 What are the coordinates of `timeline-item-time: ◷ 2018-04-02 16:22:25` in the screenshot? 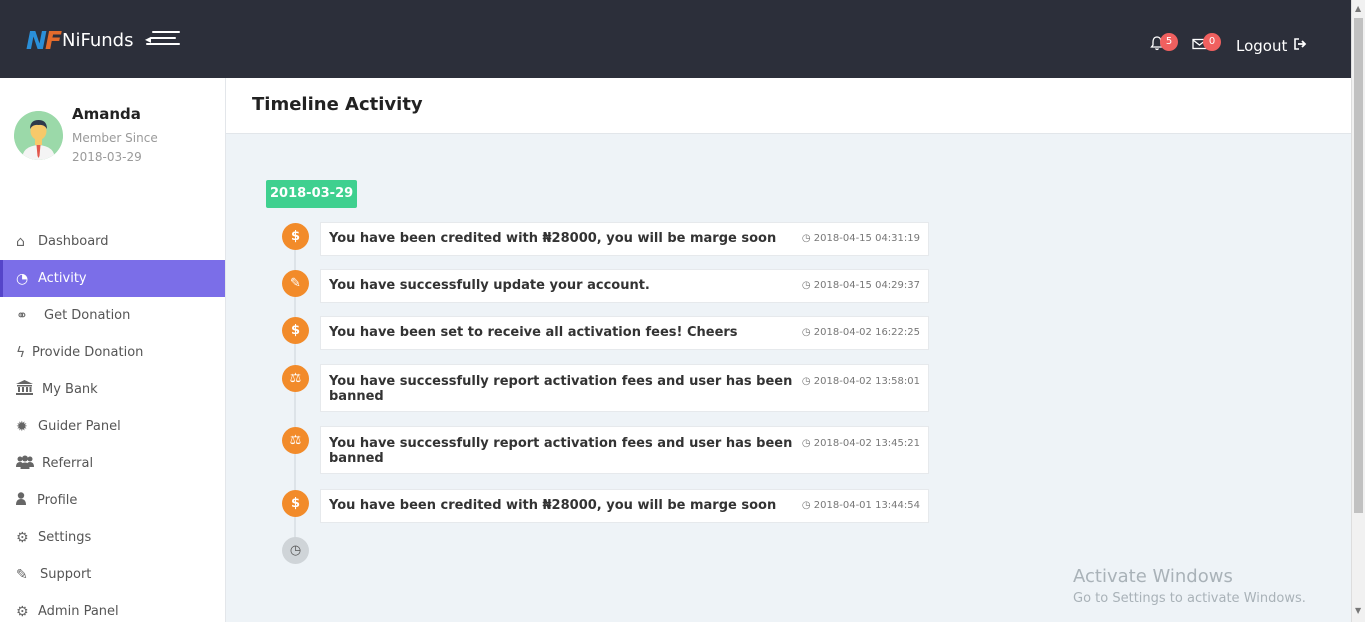 It's located at (860, 332).